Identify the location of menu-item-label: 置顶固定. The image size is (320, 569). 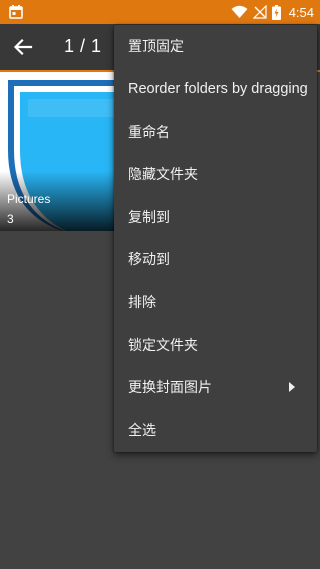
(156, 47).